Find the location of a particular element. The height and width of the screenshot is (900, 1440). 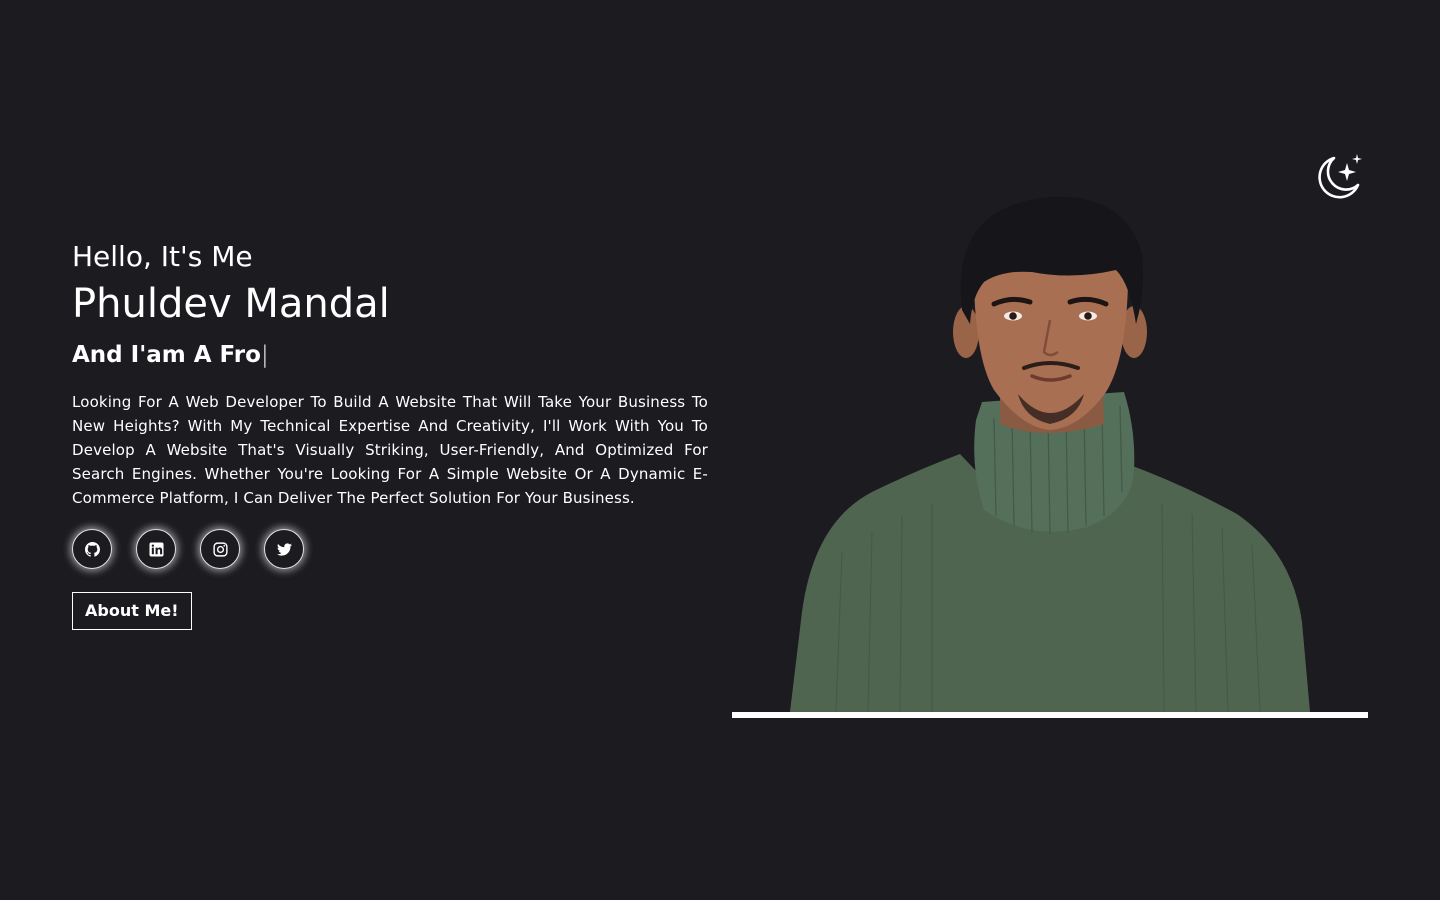

twitter-link is located at coordinates (284, 549).